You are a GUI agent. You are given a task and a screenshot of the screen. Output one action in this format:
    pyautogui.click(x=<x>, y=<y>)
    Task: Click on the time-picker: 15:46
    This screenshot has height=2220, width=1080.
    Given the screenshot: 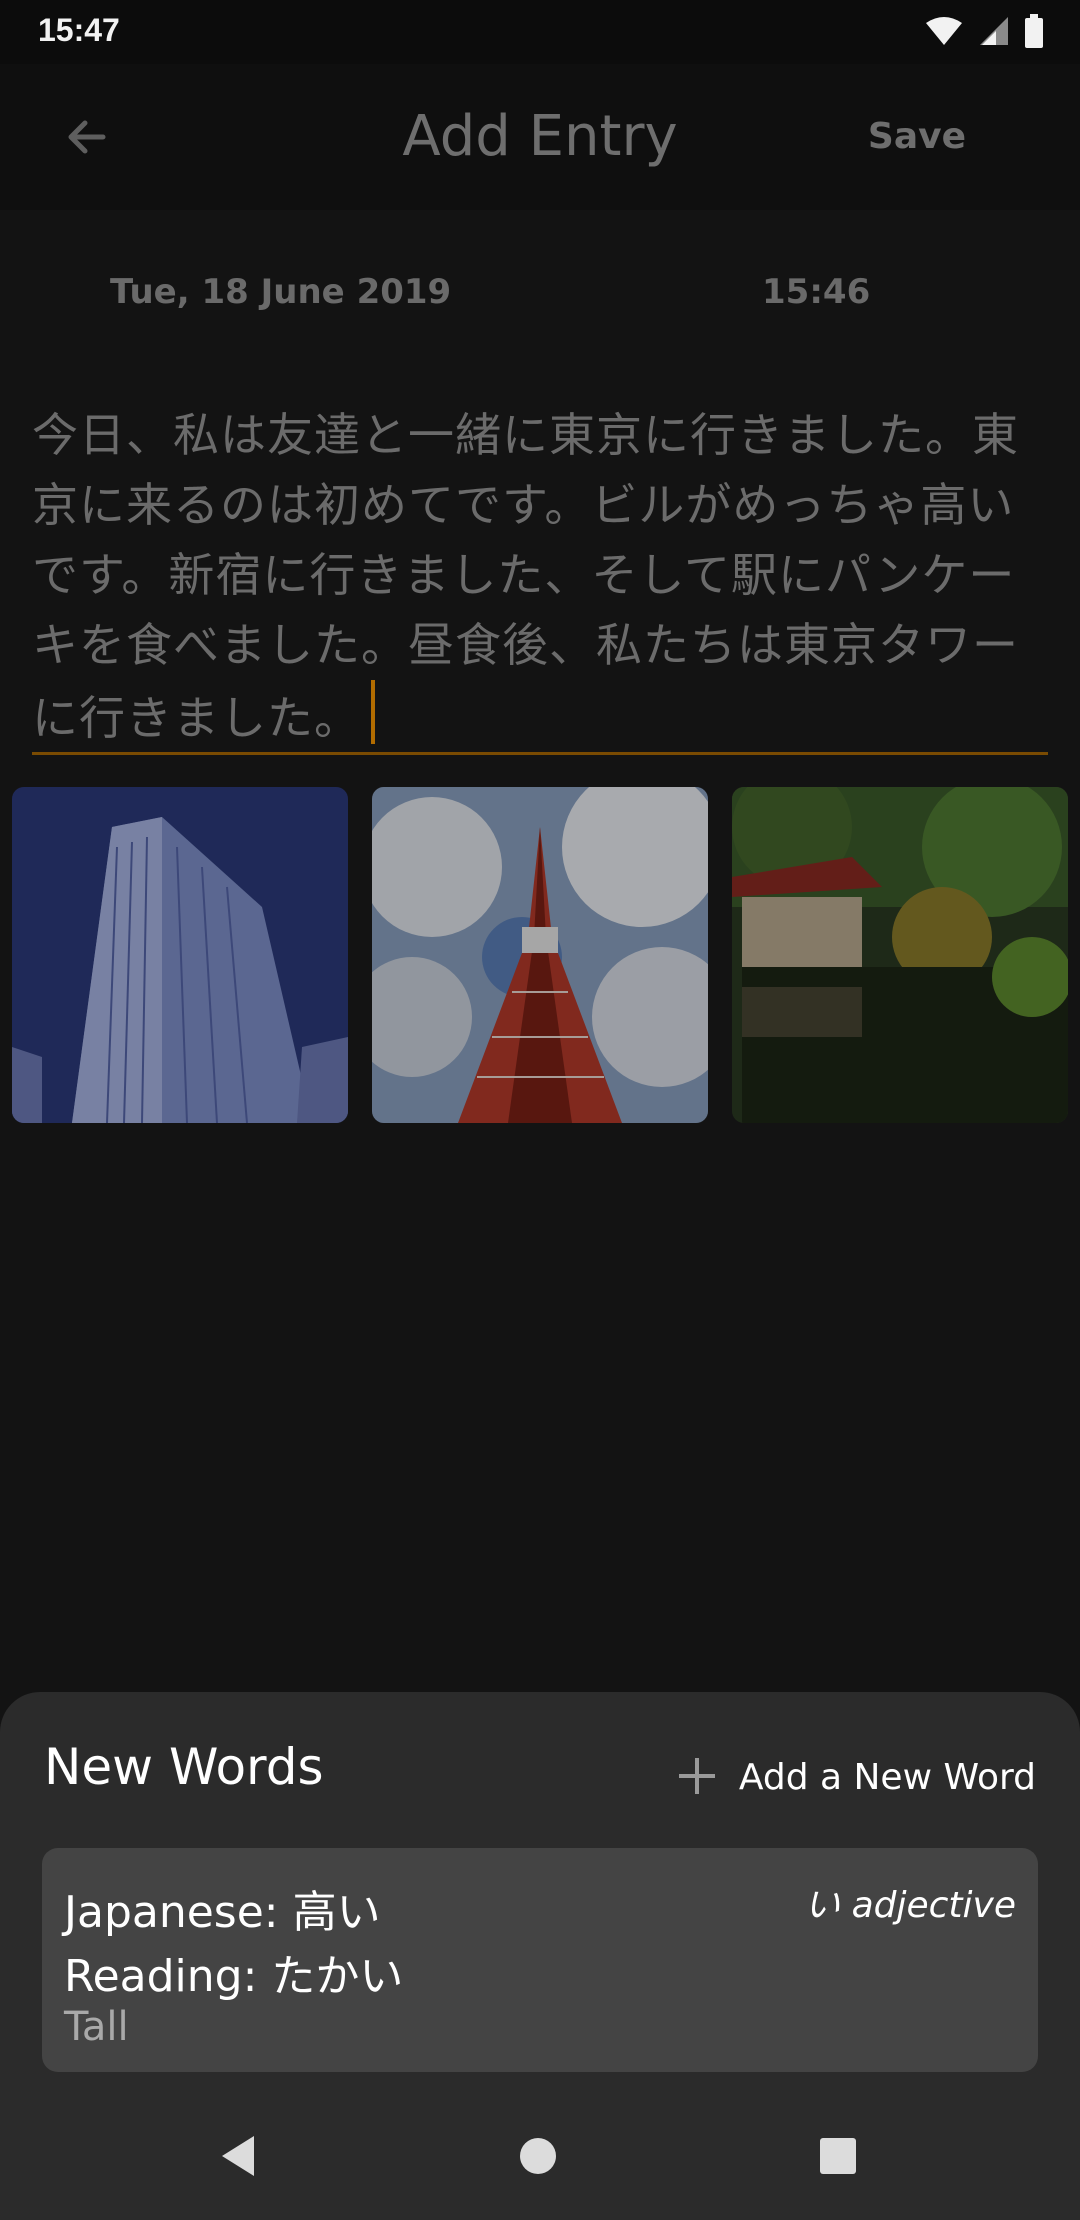 What is the action you would take?
    pyautogui.click(x=816, y=292)
    